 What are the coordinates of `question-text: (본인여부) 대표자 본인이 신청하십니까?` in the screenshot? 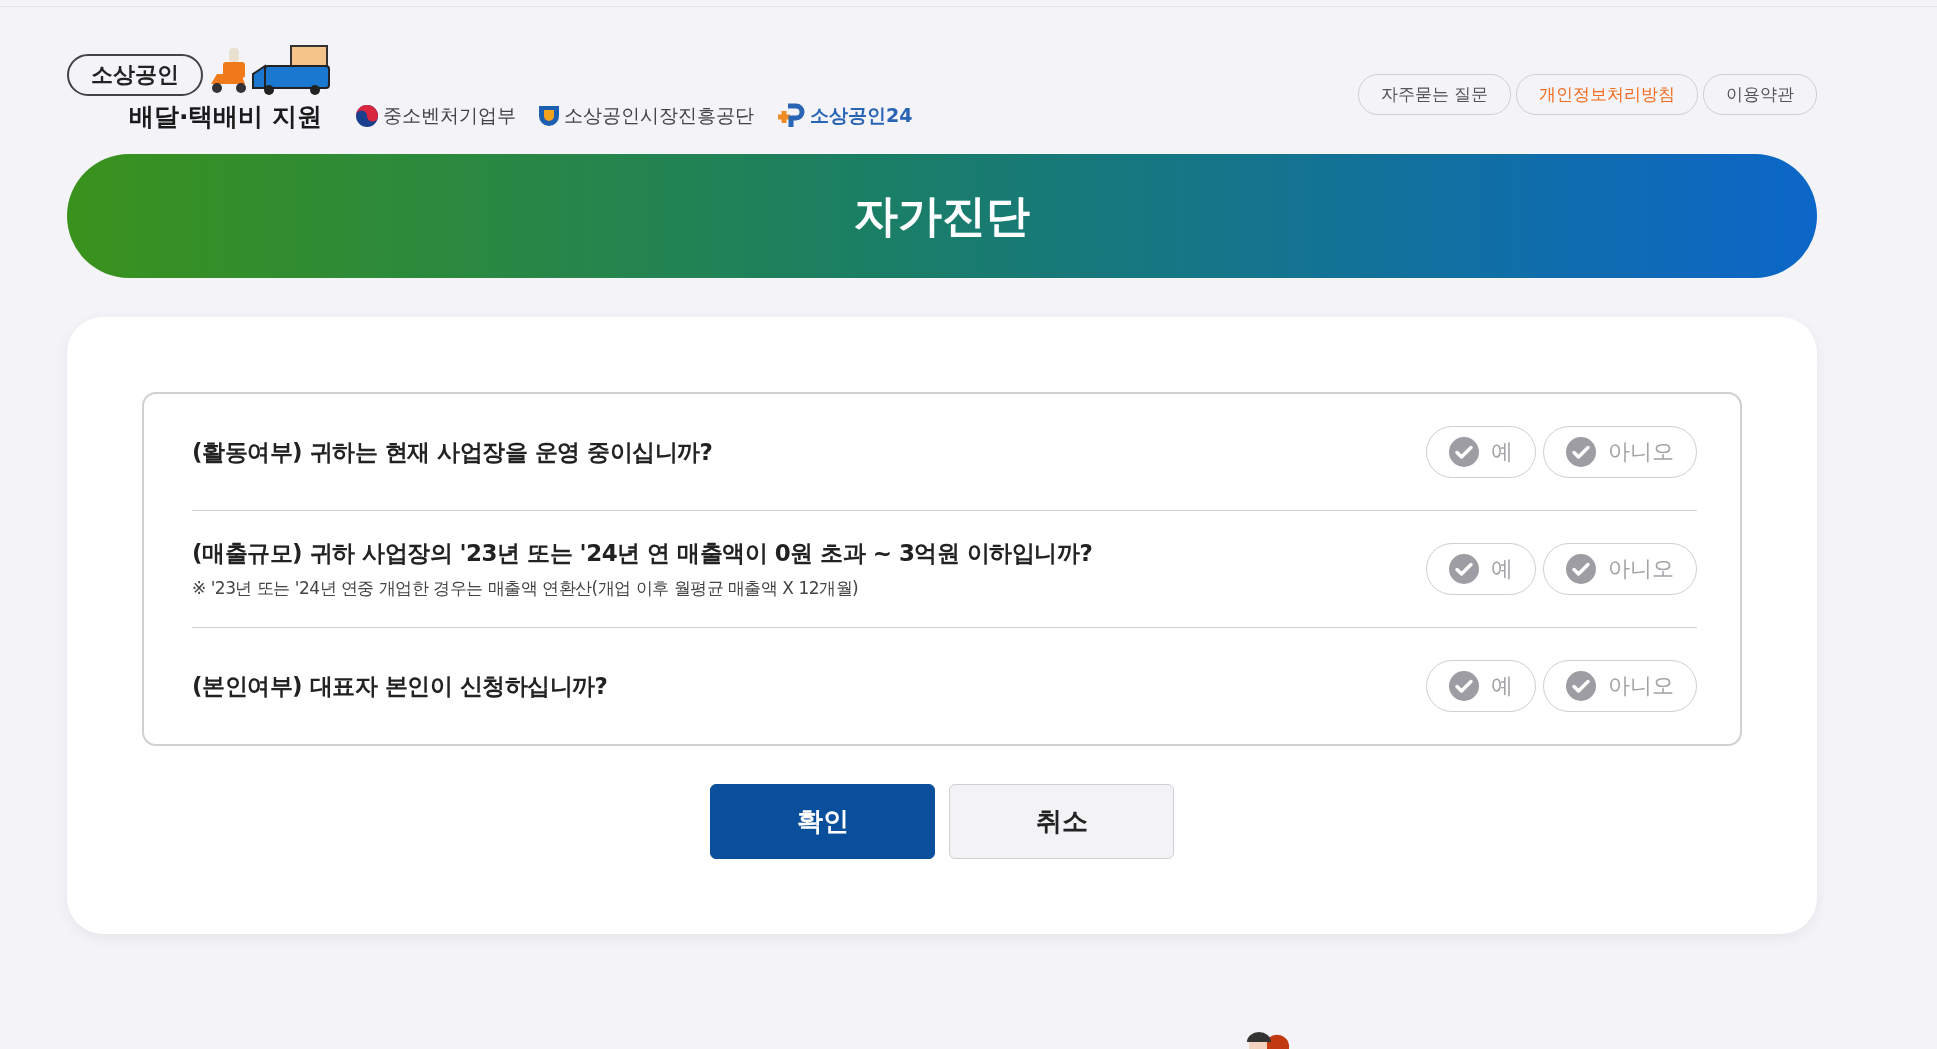 It's located at (400, 686).